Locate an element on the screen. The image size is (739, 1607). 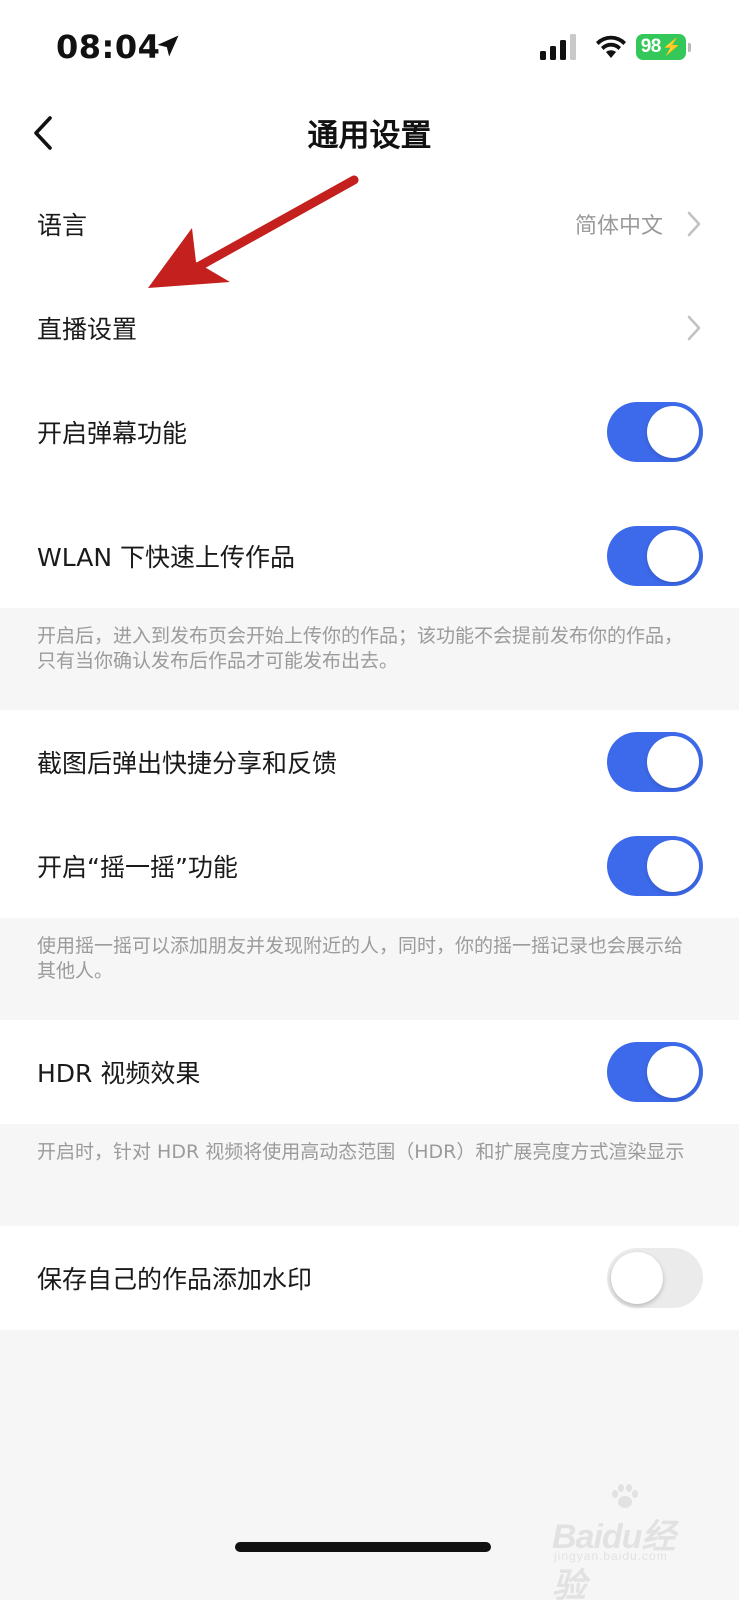
danmaku-toggle is located at coordinates (655, 432).